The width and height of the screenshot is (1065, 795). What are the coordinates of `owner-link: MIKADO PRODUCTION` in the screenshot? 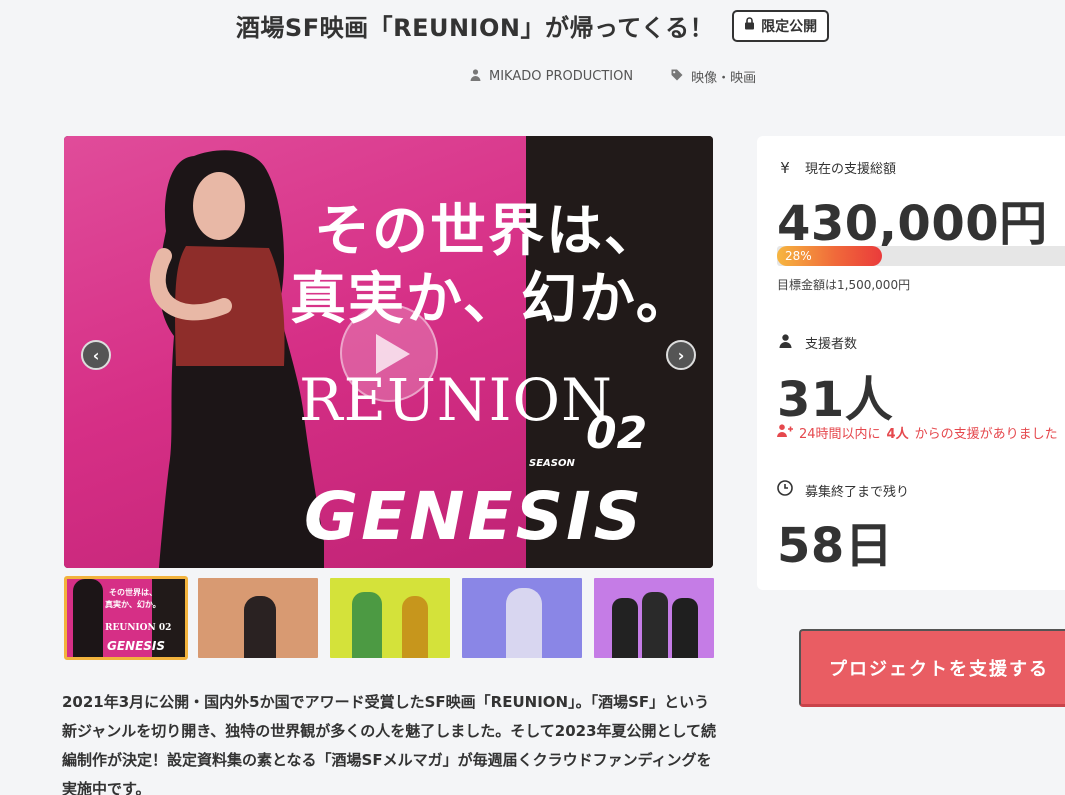 It's located at (551, 76).